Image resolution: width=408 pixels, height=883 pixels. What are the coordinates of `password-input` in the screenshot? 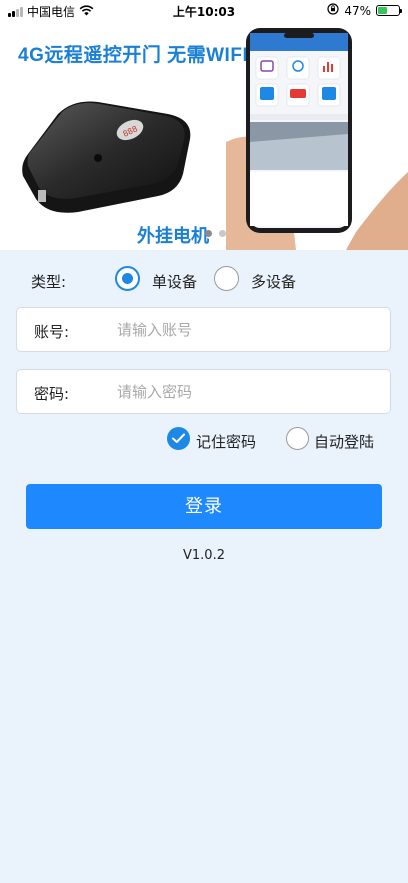 It's located at (247, 392).